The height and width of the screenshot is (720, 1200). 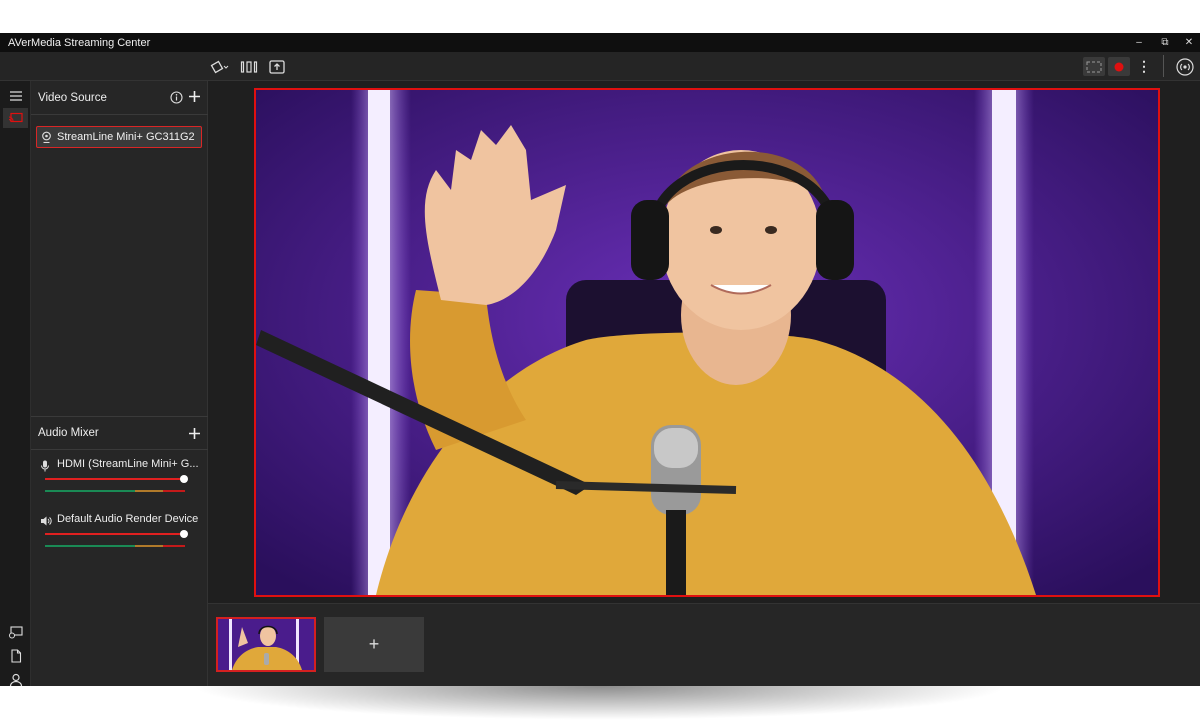 What do you see at coordinates (72, 97) in the screenshot?
I see `video-source-heading: Video Source` at bounding box center [72, 97].